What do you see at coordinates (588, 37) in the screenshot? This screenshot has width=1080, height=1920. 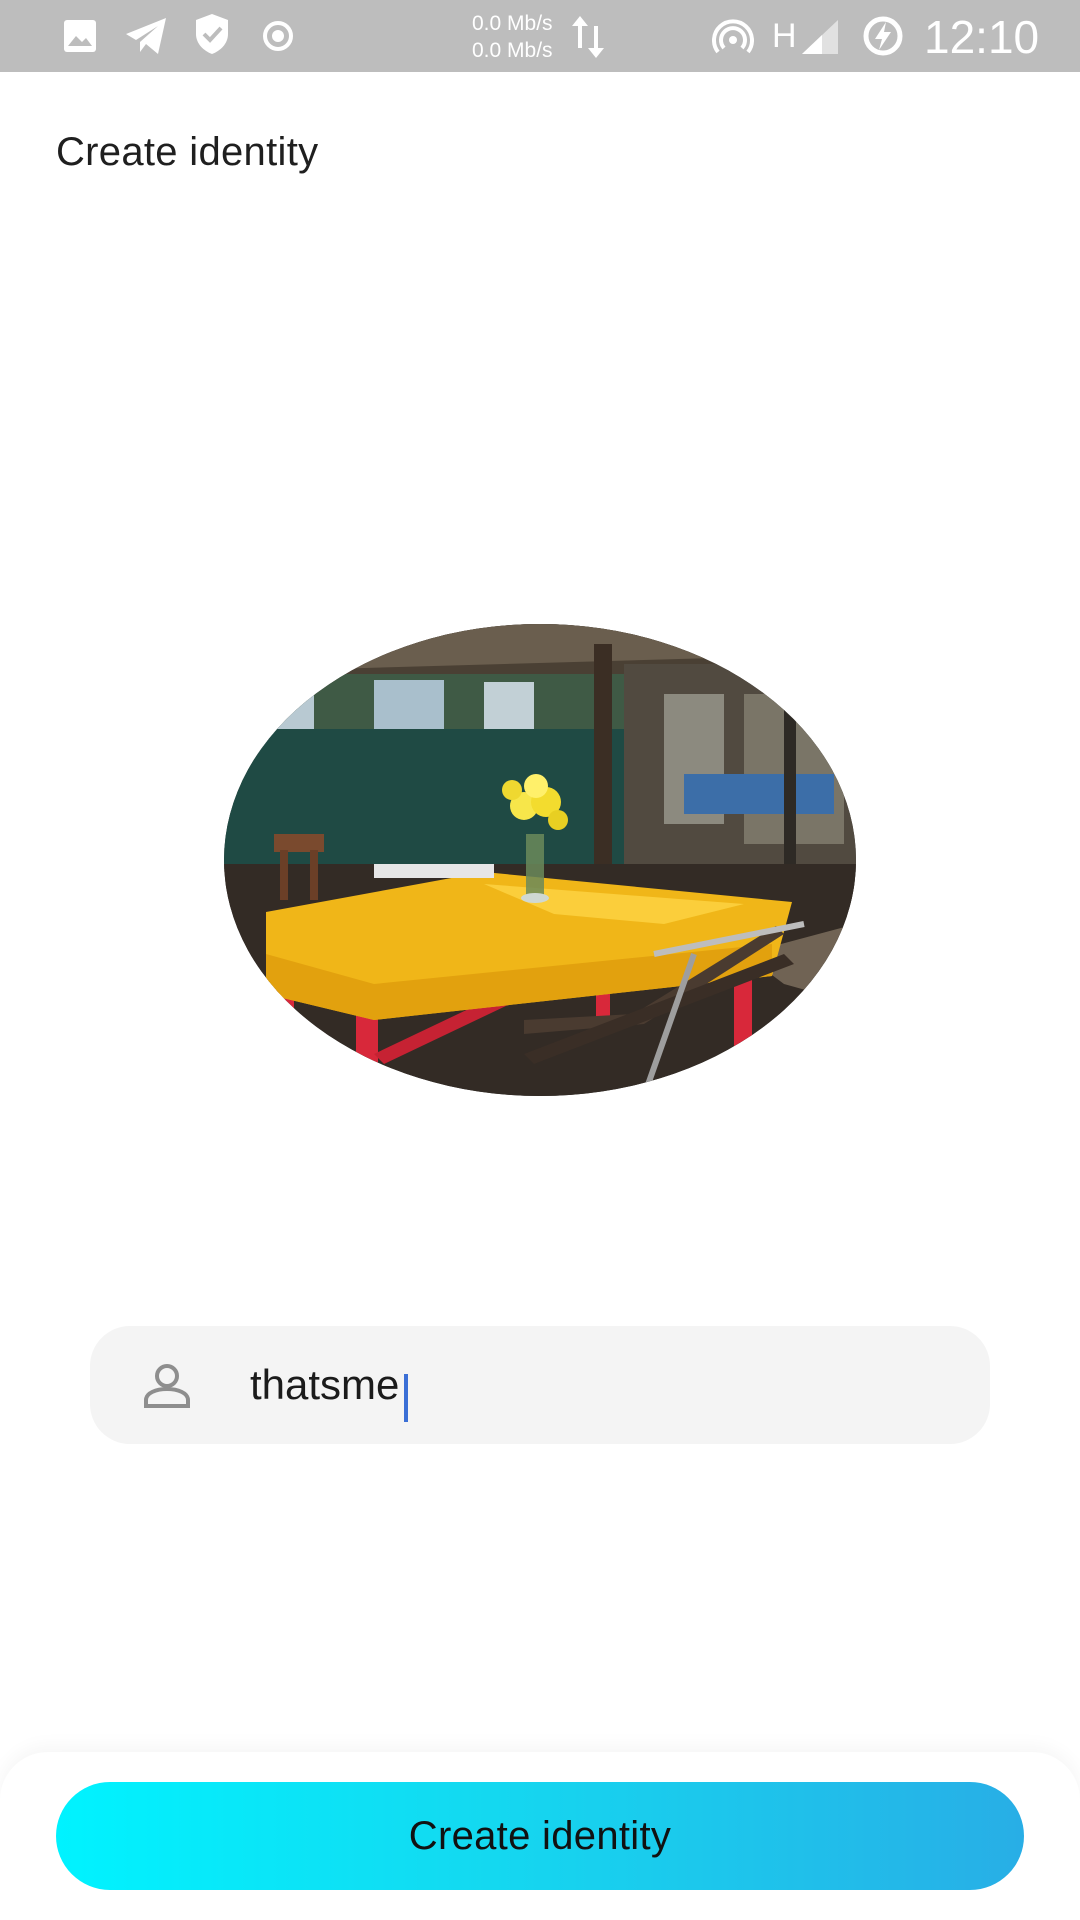 I see `transfer-arrows-icon` at bounding box center [588, 37].